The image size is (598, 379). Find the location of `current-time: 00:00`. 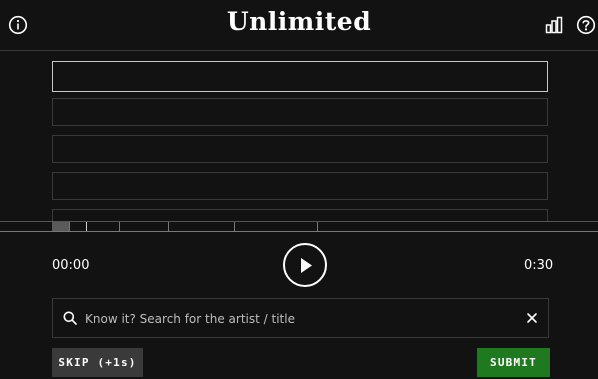

current-time: 00:00 is located at coordinates (71, 265).